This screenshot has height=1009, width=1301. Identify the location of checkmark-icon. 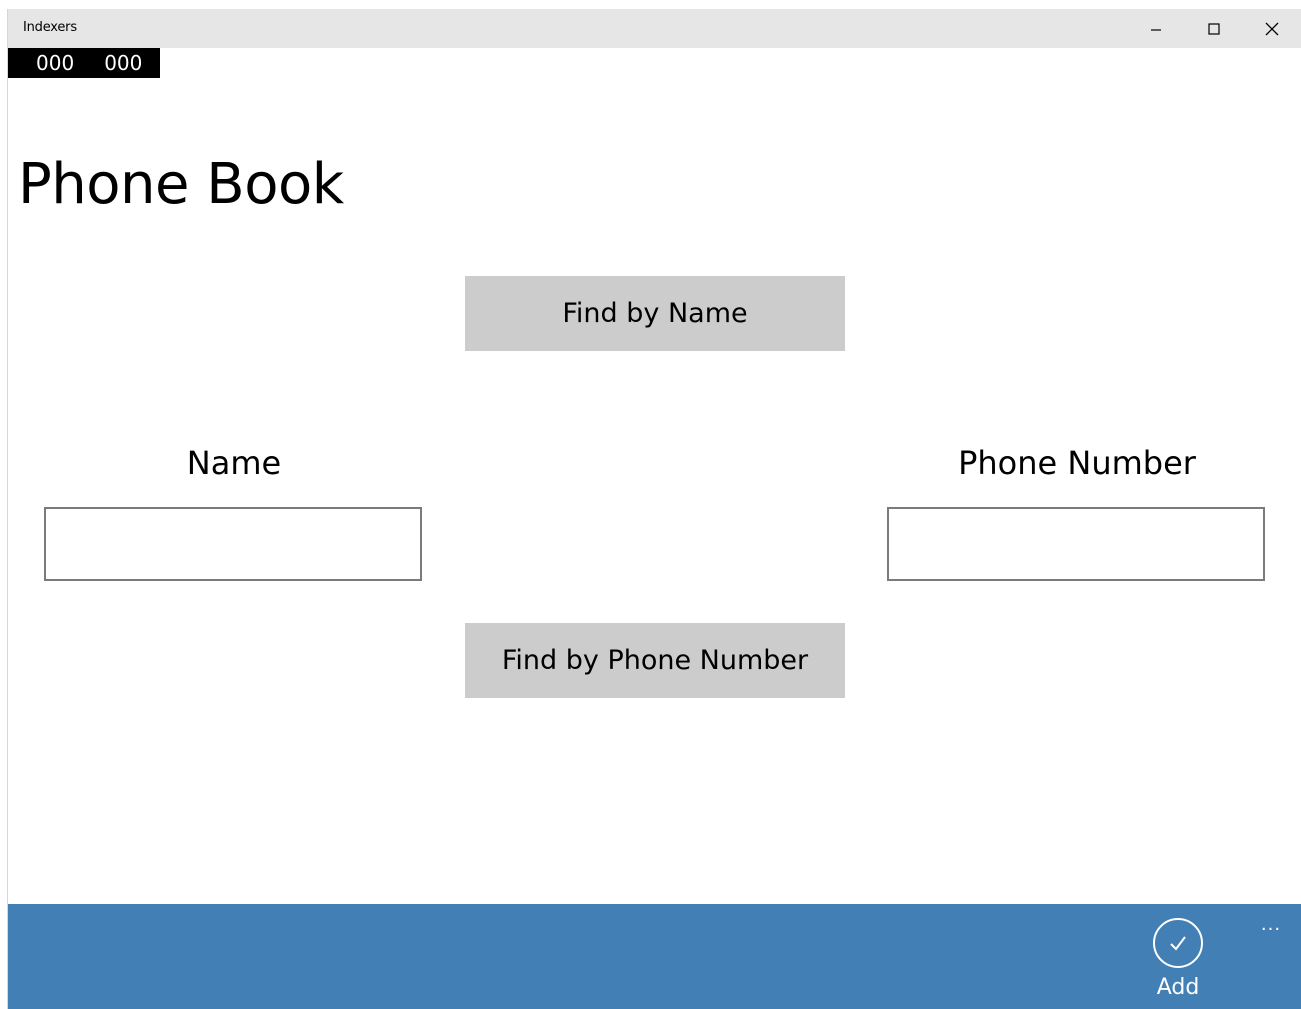
(1178, 943).